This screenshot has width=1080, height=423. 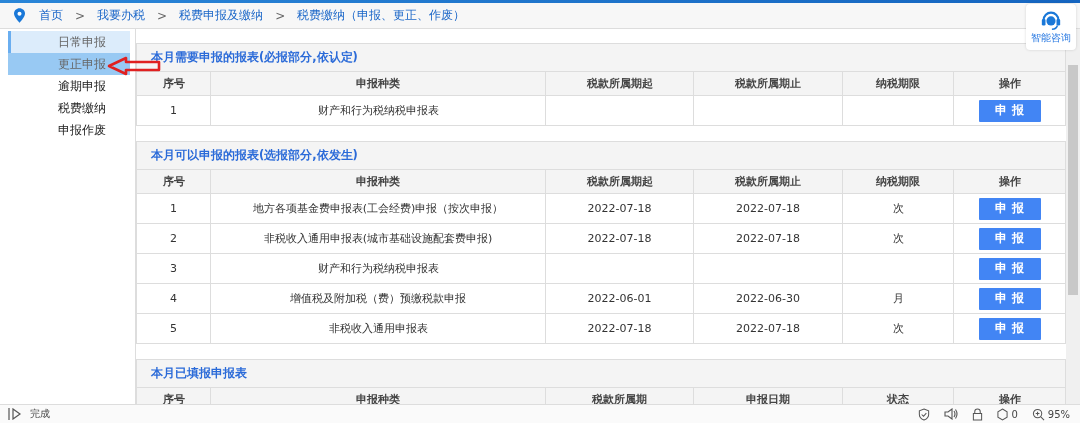 What do you see at coordinates (1003, 414) in the screenshot?
I see `badge-icon` at bounding box center [1003, 414].